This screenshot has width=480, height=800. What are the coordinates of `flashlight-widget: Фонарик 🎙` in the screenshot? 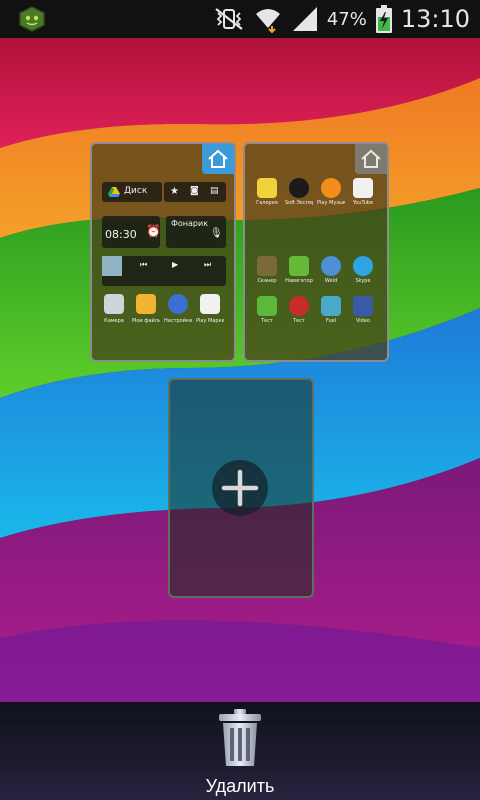 It's located at (196, 232).